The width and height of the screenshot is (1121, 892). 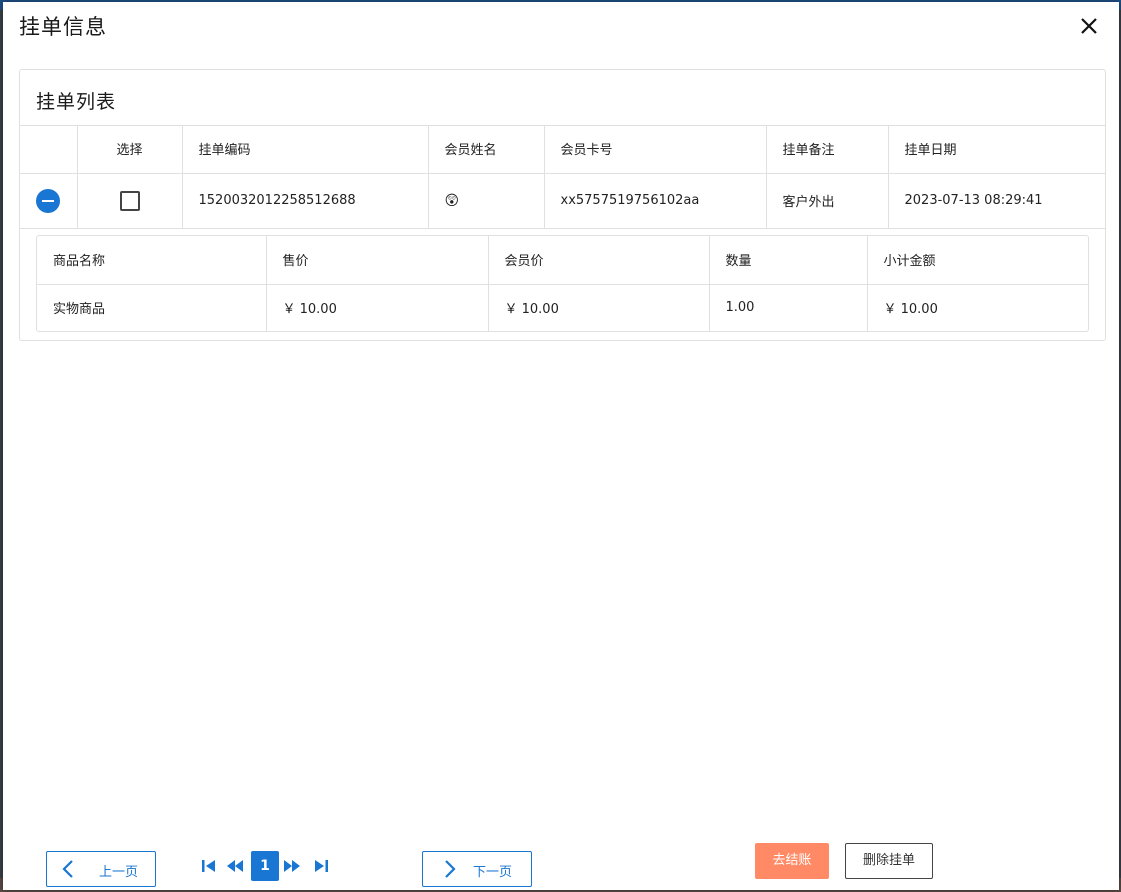 What do you see at coordinates (493, 872) in the screenshot?
I see `next-page-label: 下一页` at bounding box center [493, 872].